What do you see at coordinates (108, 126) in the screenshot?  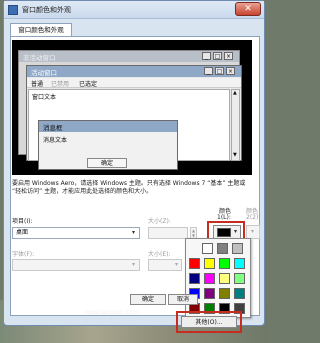 I see `message-box-title-bar: 消息框` at bounding box center [108, 126].